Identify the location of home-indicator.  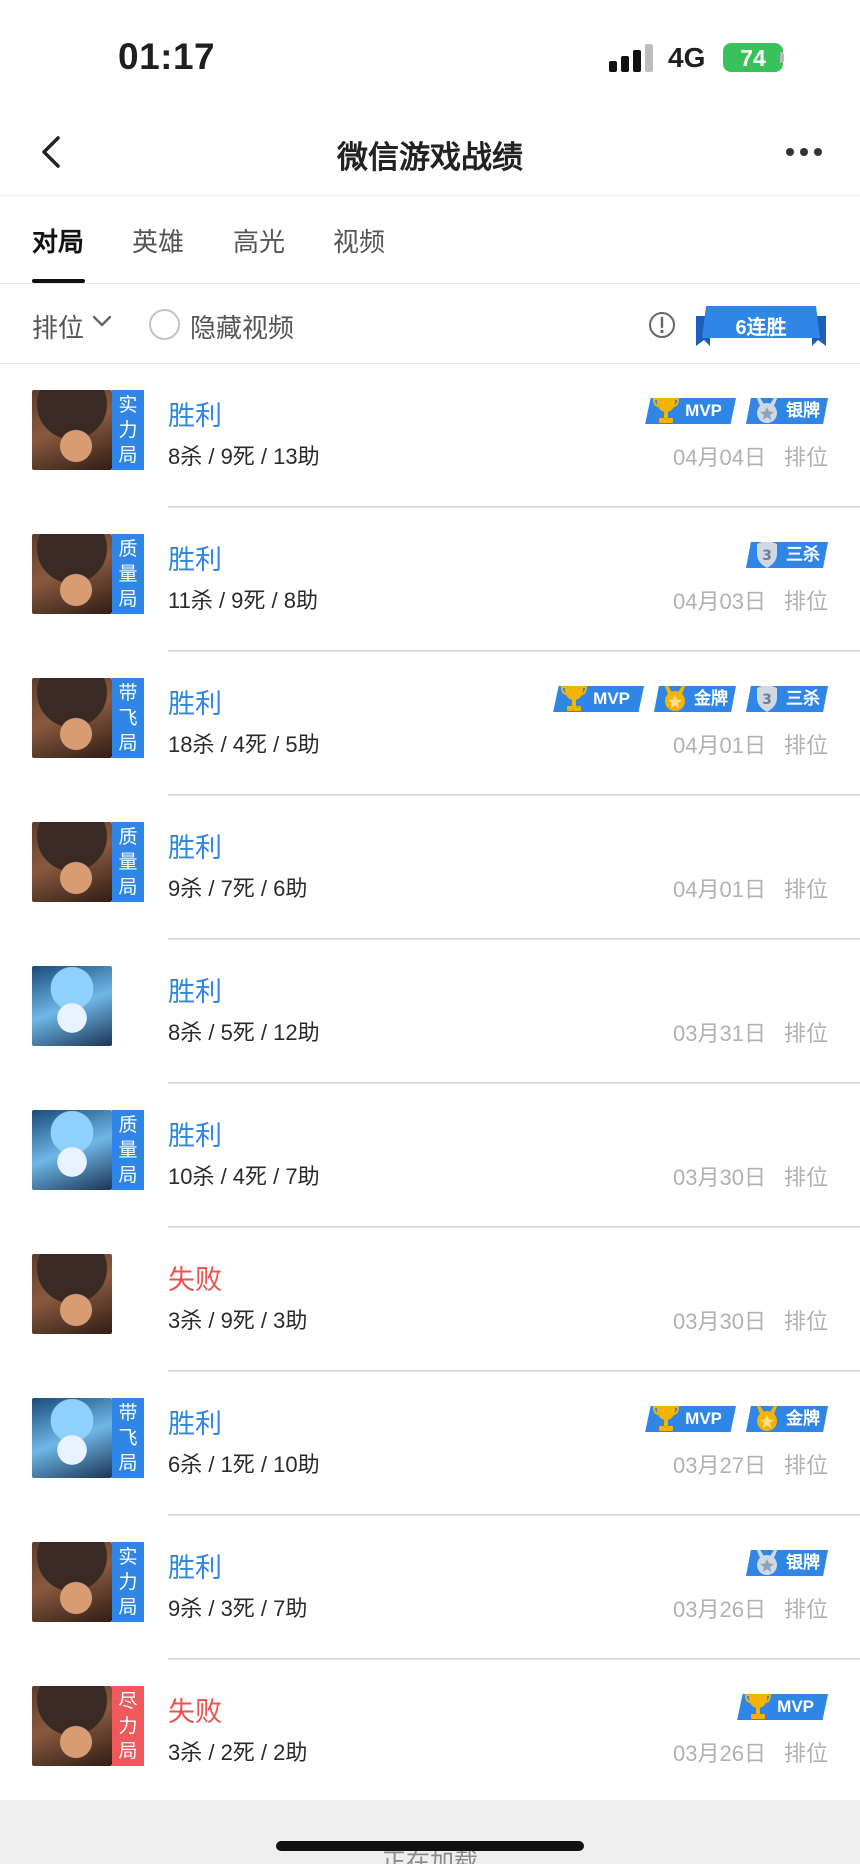
(430, 1846).